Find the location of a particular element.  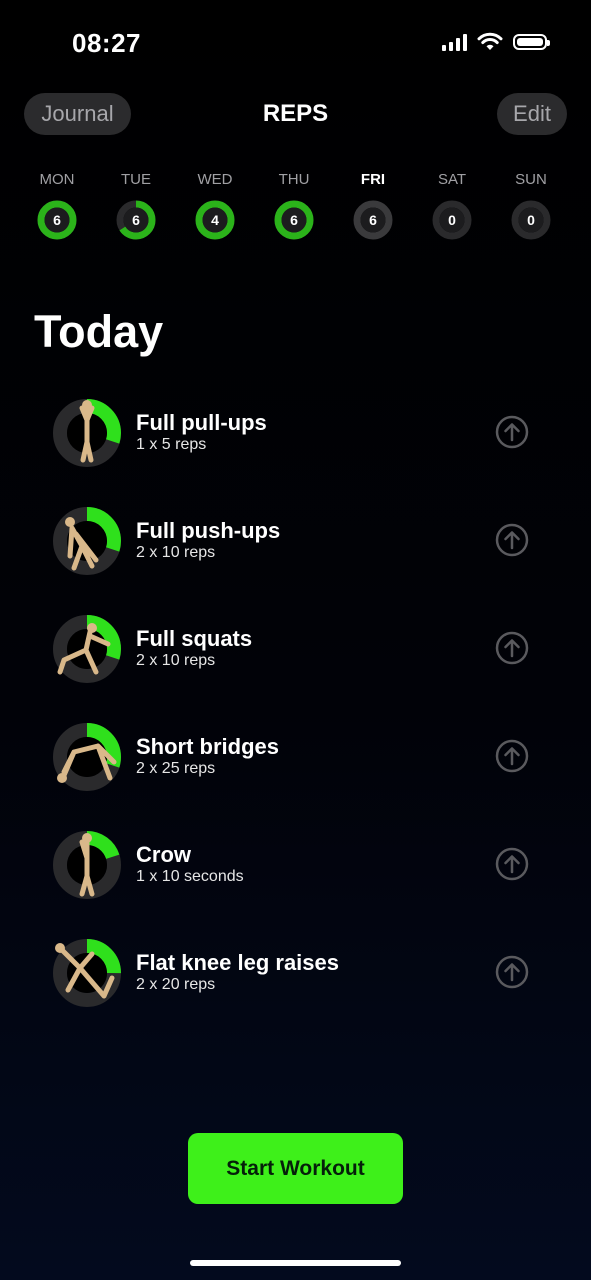

battery-icon is located at coordinates (531, 42).